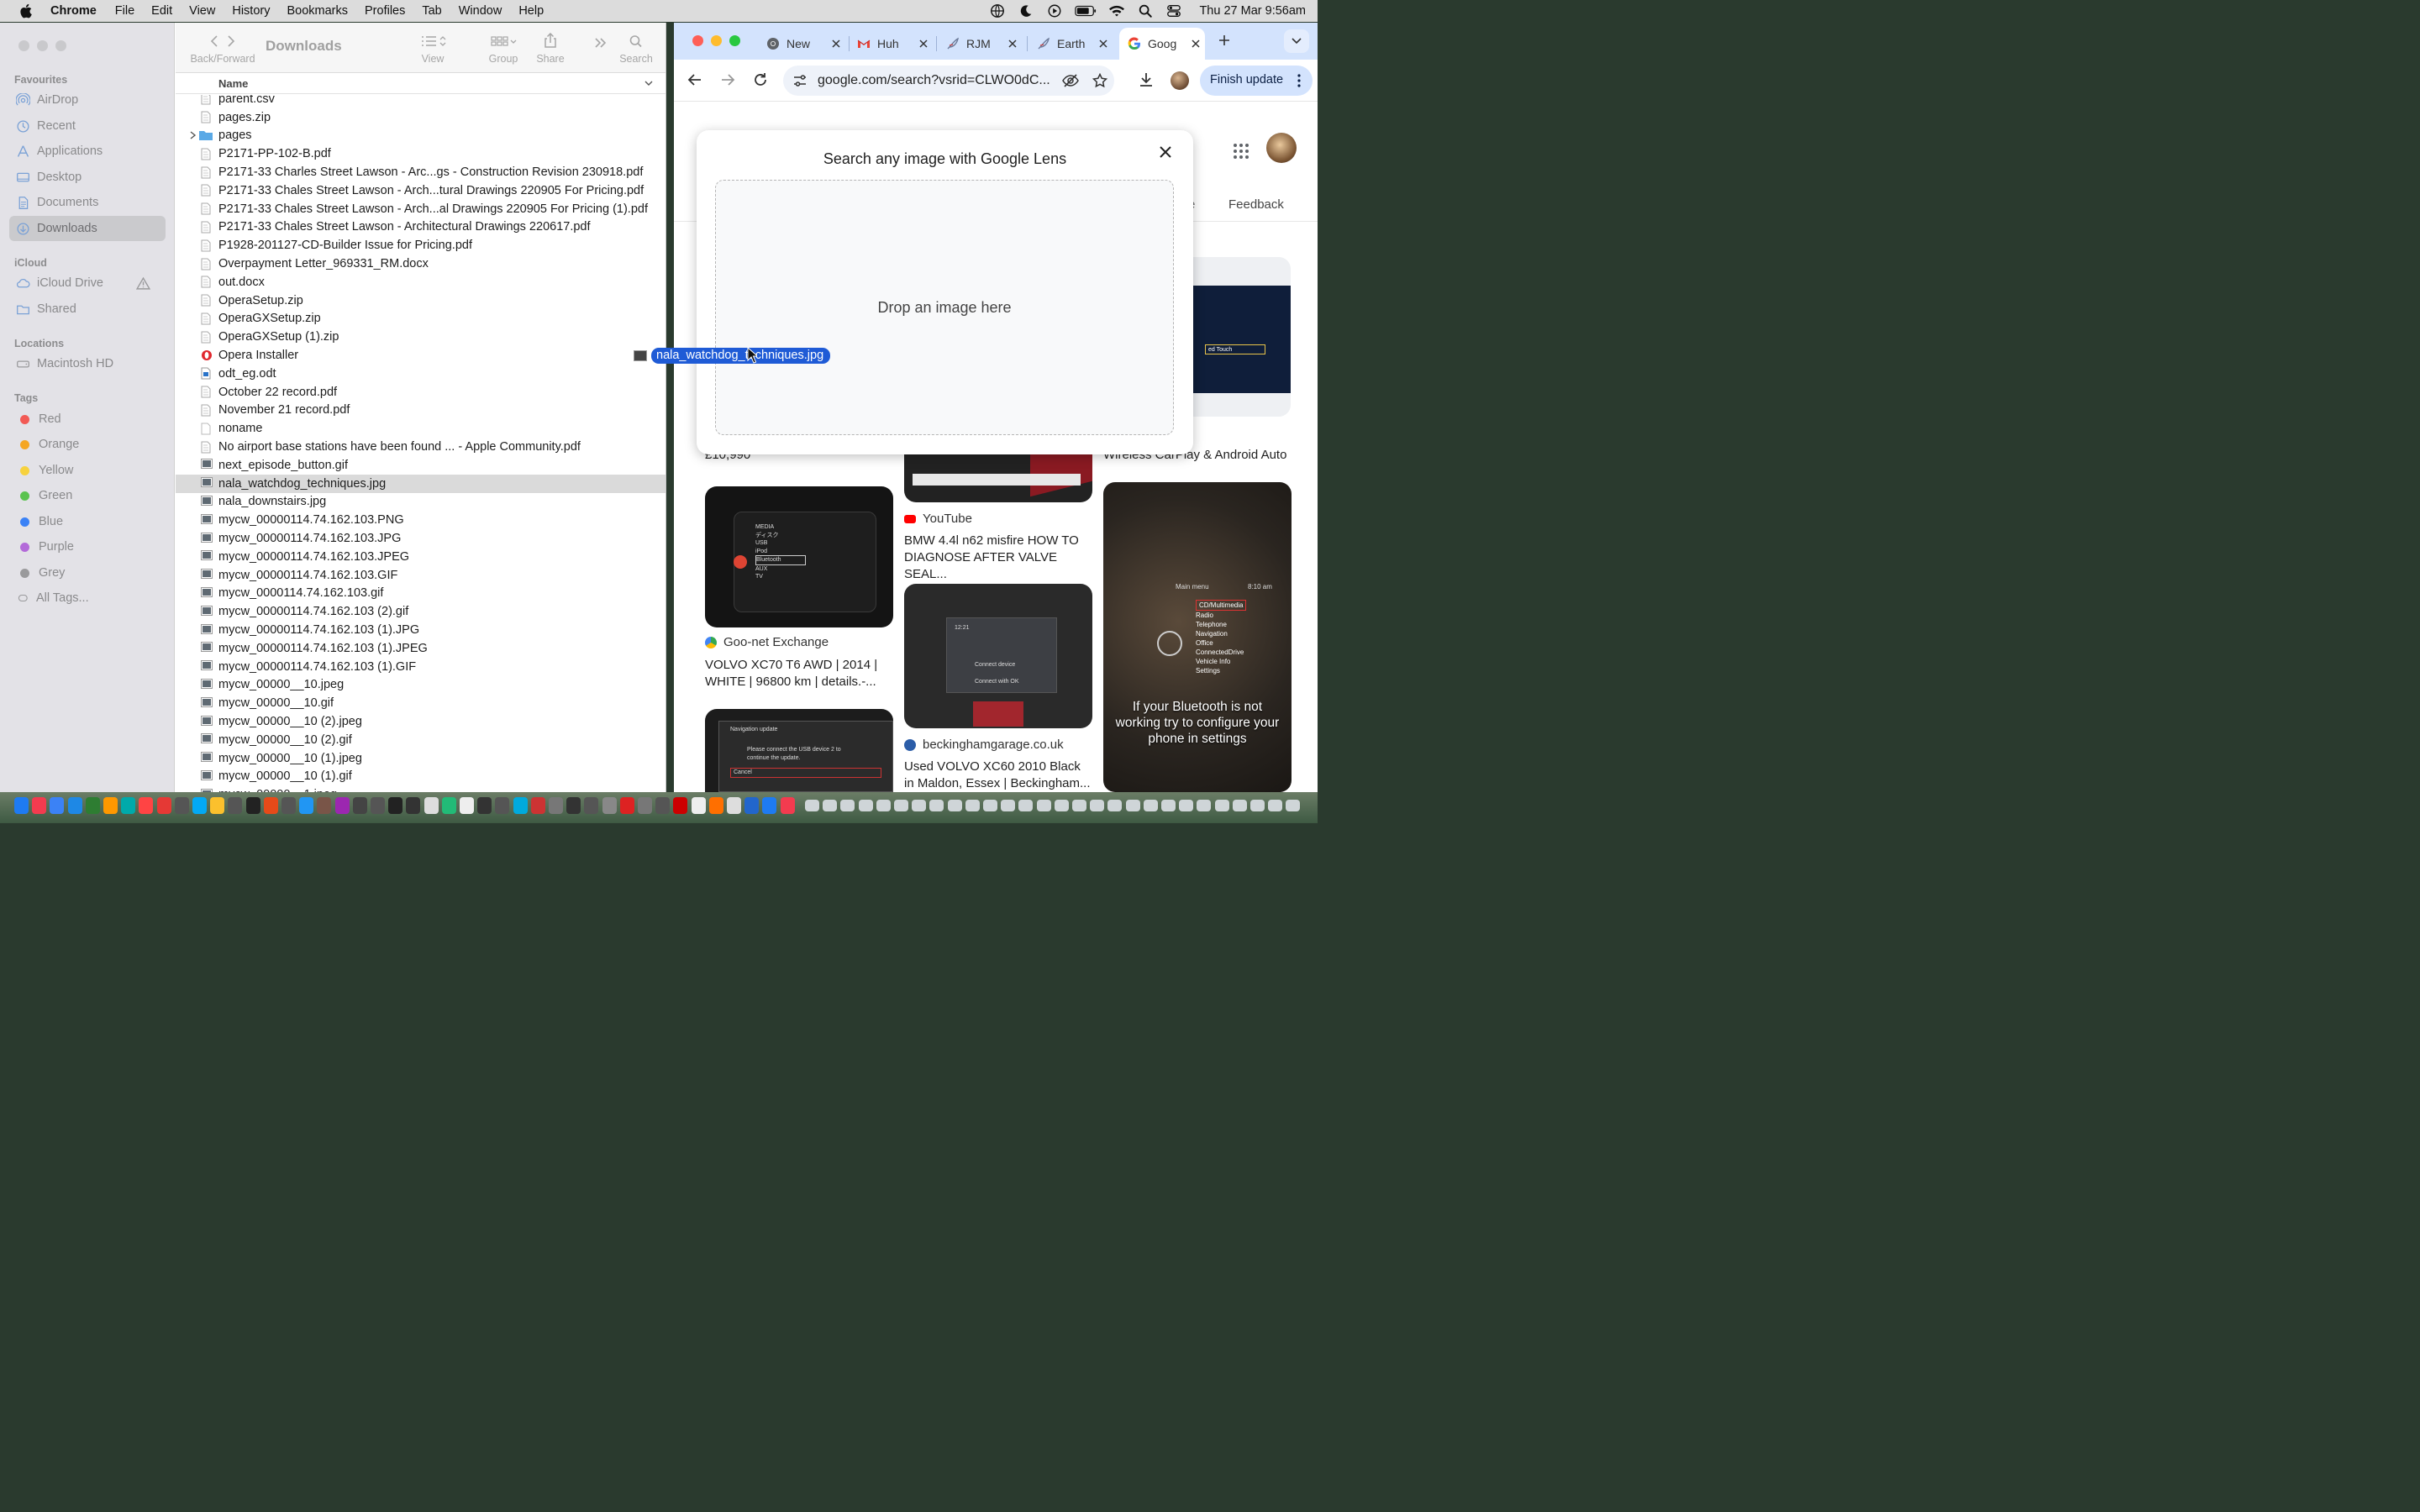 The width and height of the screenshot is (2420, 1512). I want to click on file-row: mycw_00000114.74.162.103 (2).gif, so click(421, 611).